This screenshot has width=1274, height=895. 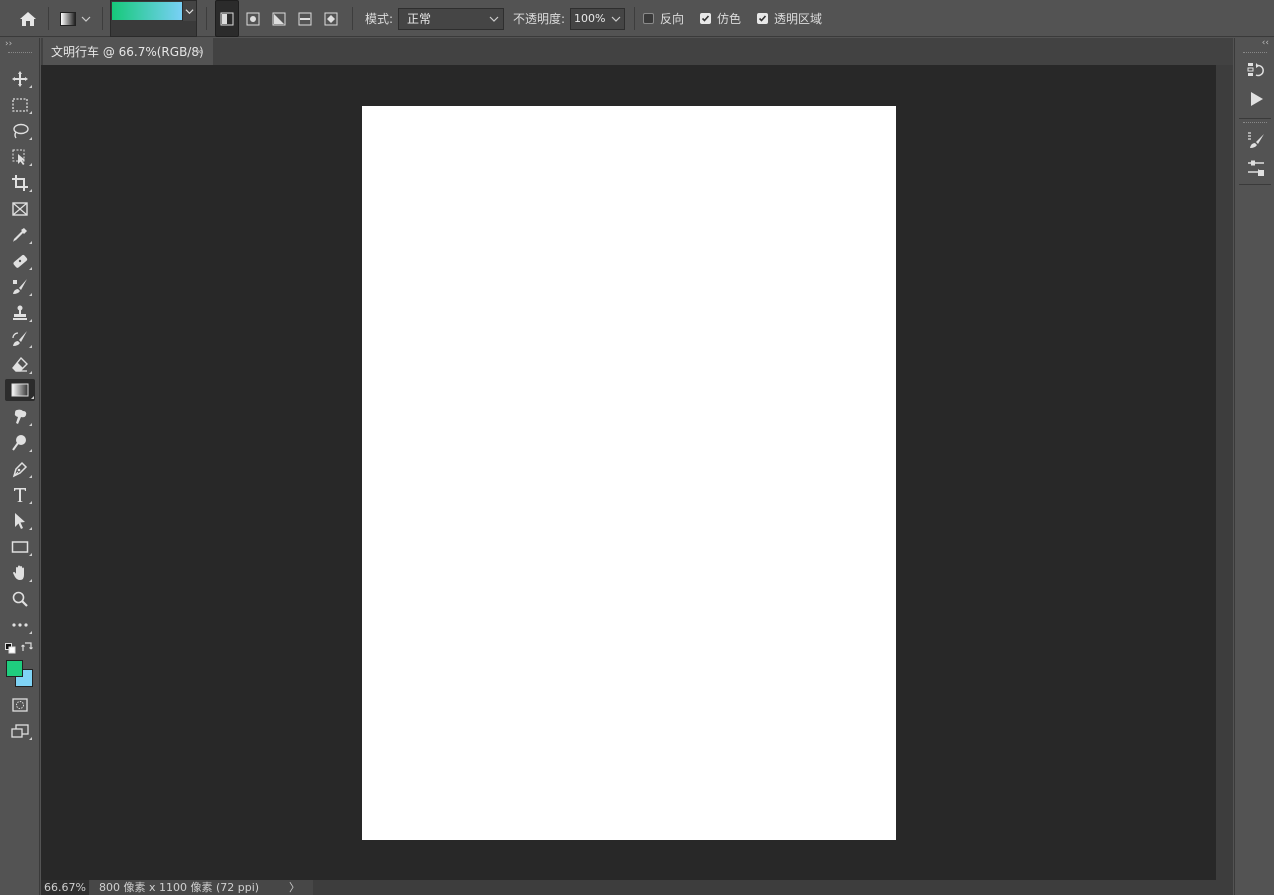 What do you see at coordinates (75, 18) in the screenshot?
I see `tool-preset-picker` at bounding box center [75, 18].